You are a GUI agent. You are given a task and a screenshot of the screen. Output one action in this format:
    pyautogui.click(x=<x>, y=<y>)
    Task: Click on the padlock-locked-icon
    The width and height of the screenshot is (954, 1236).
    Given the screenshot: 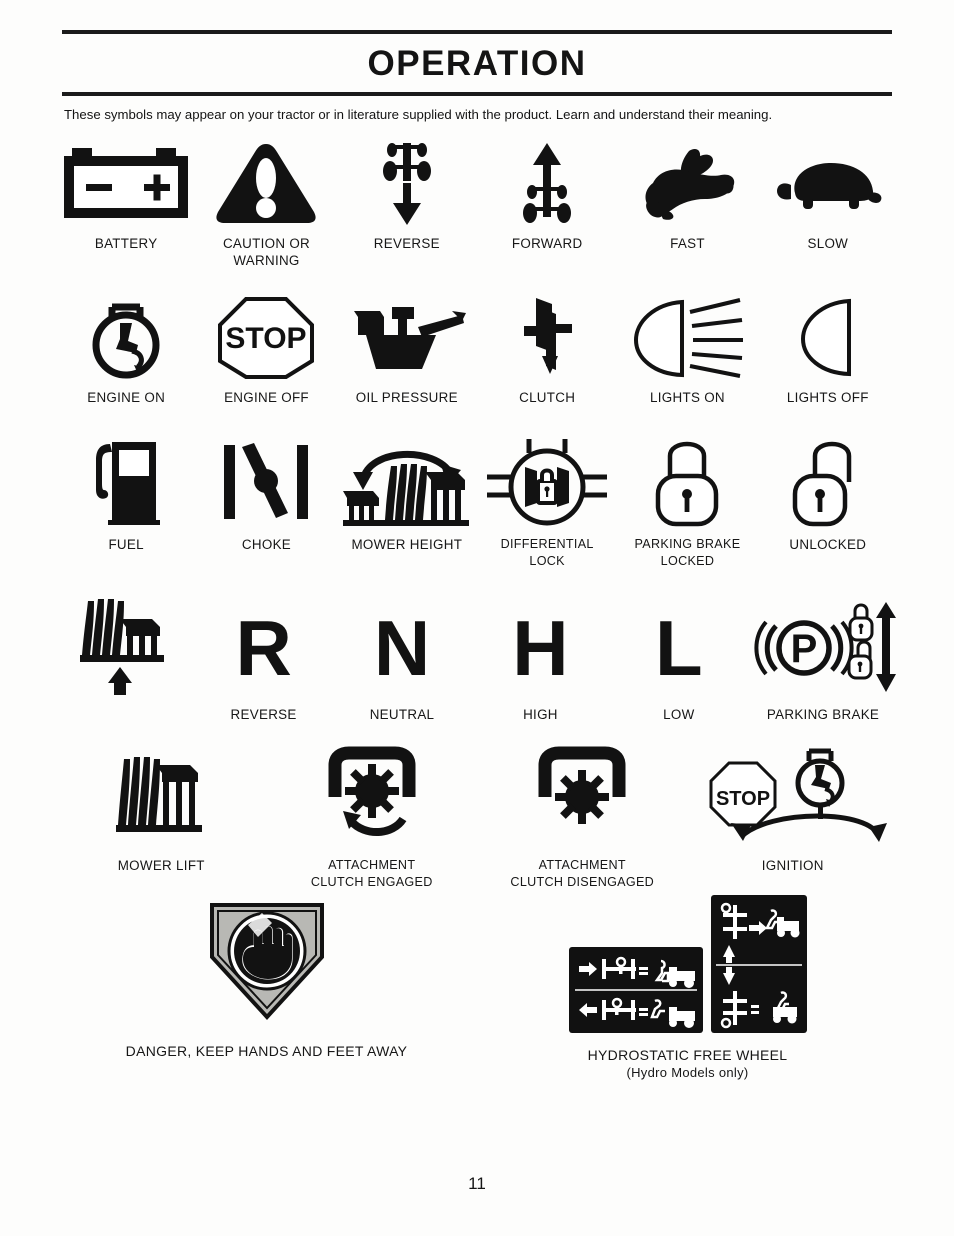 What is the action you would take?
    pyautogui.click(x=687, y=482)
    